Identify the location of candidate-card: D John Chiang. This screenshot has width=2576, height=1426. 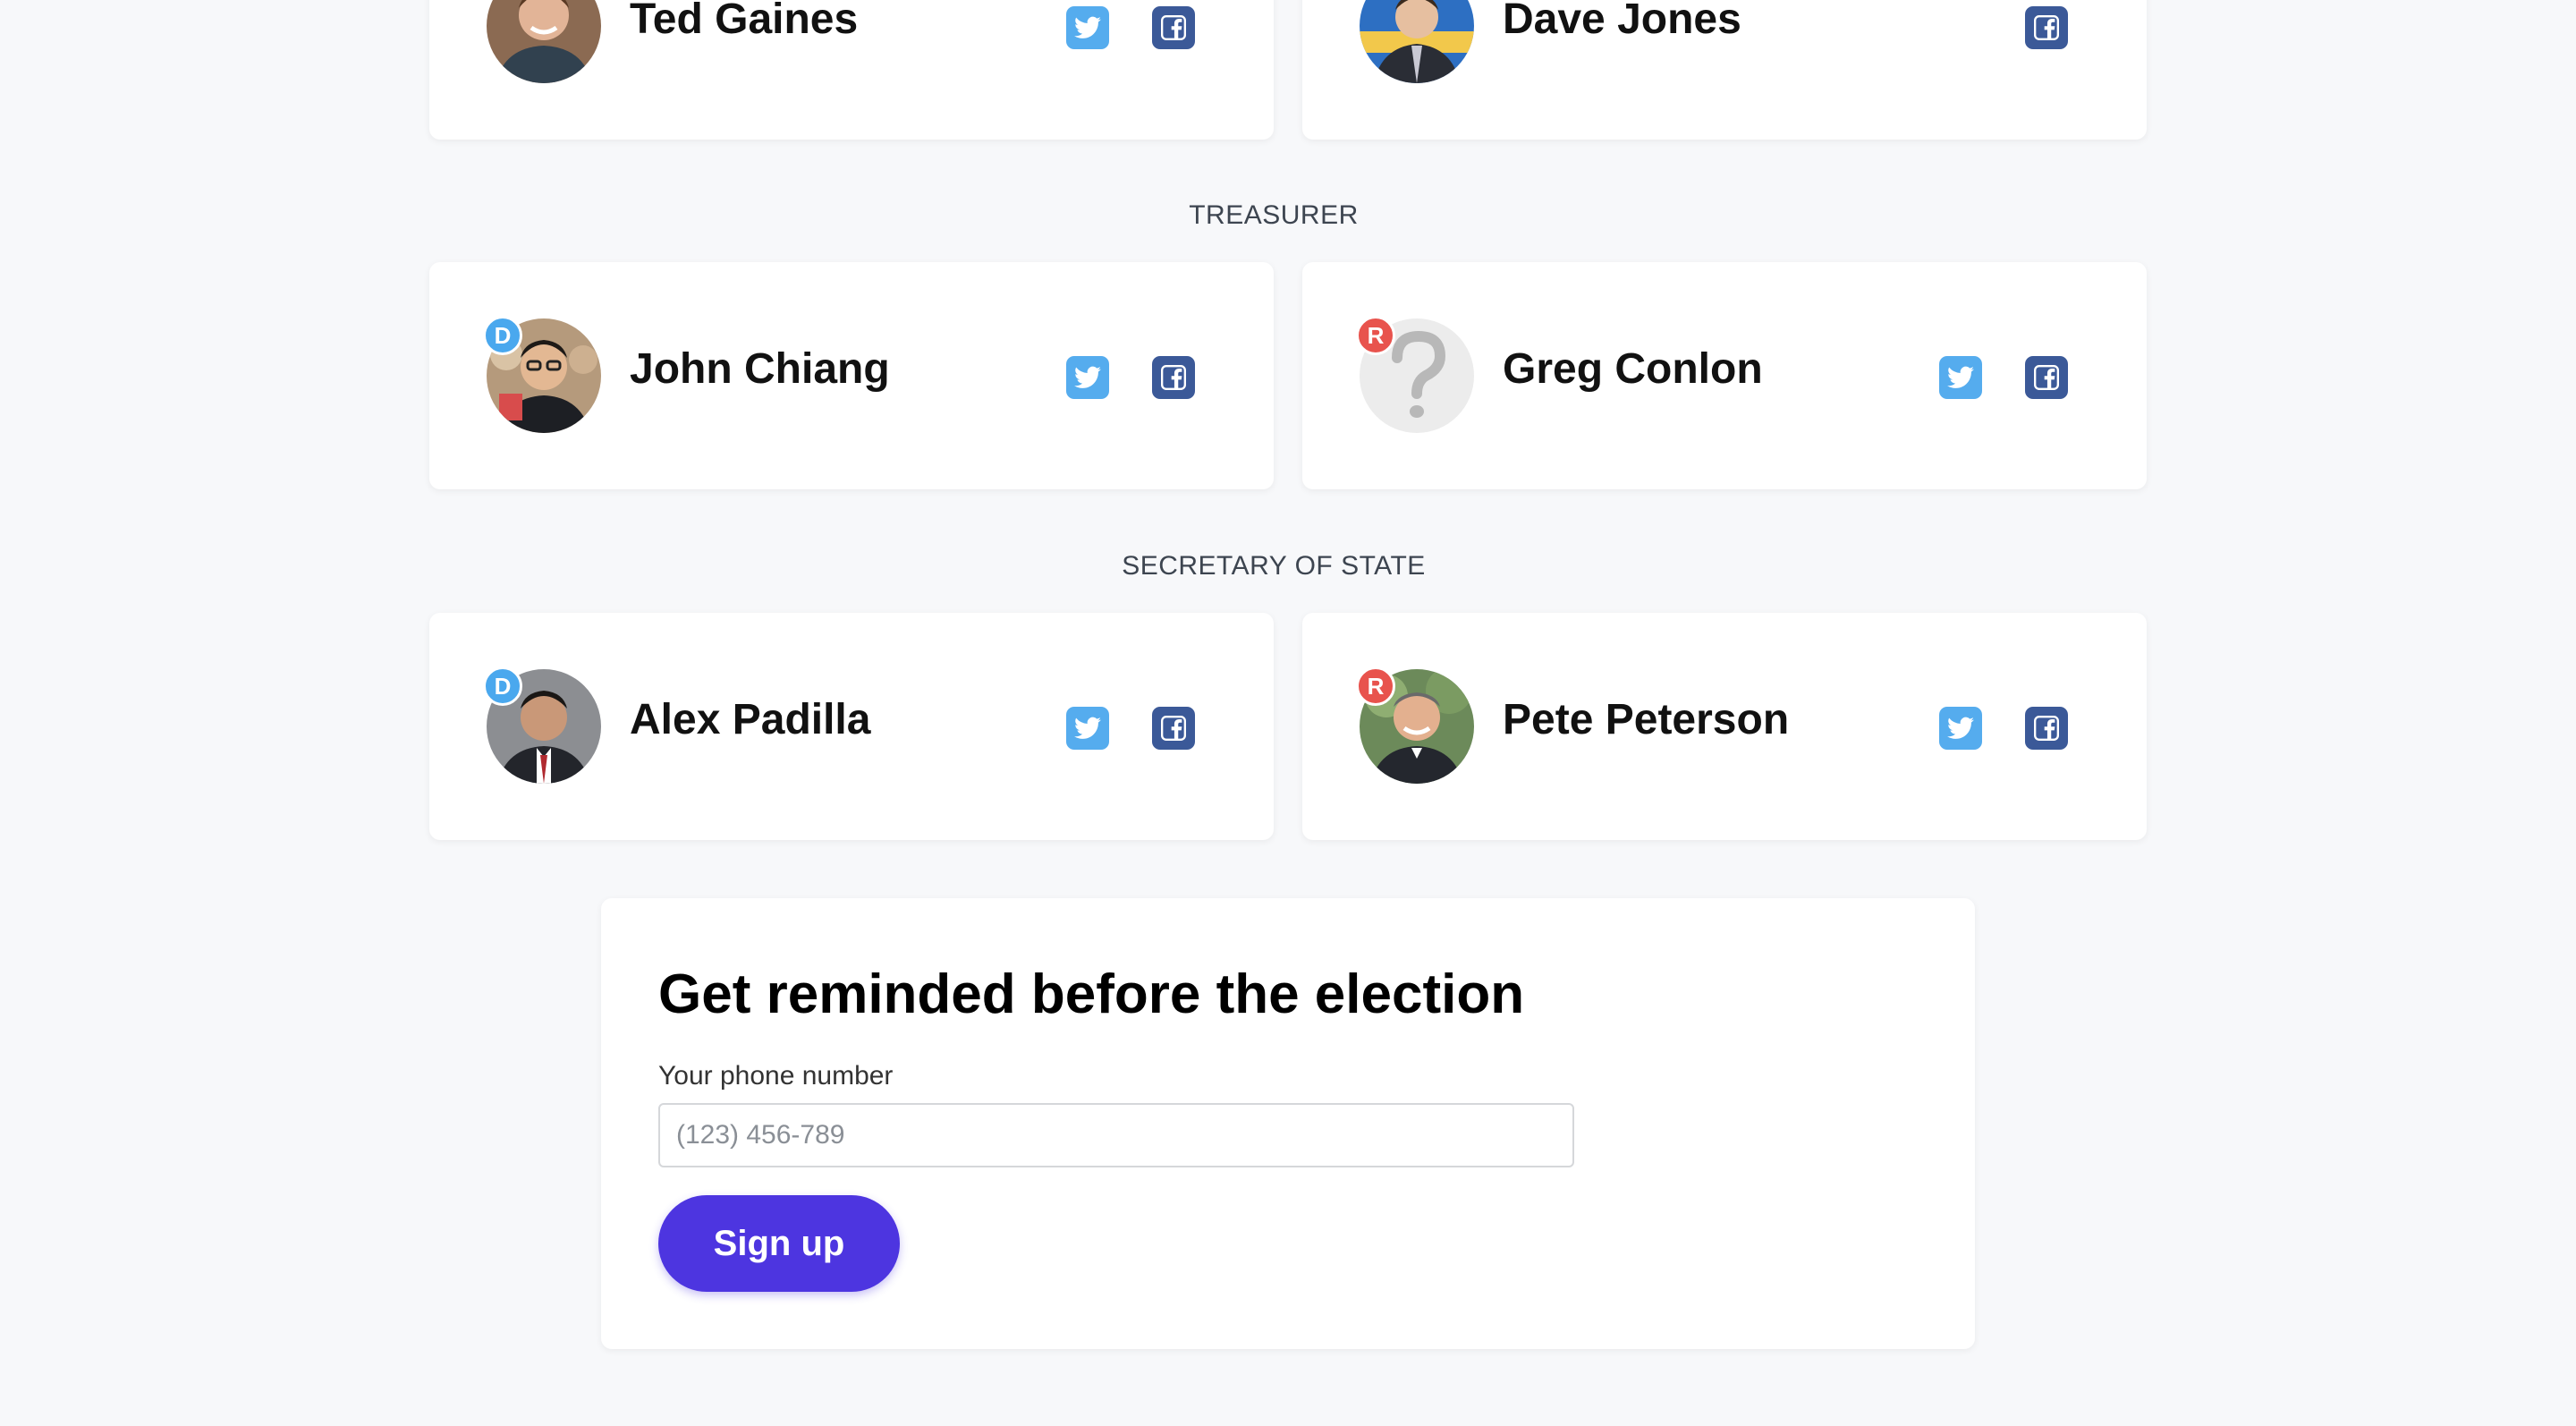
(851, 376).